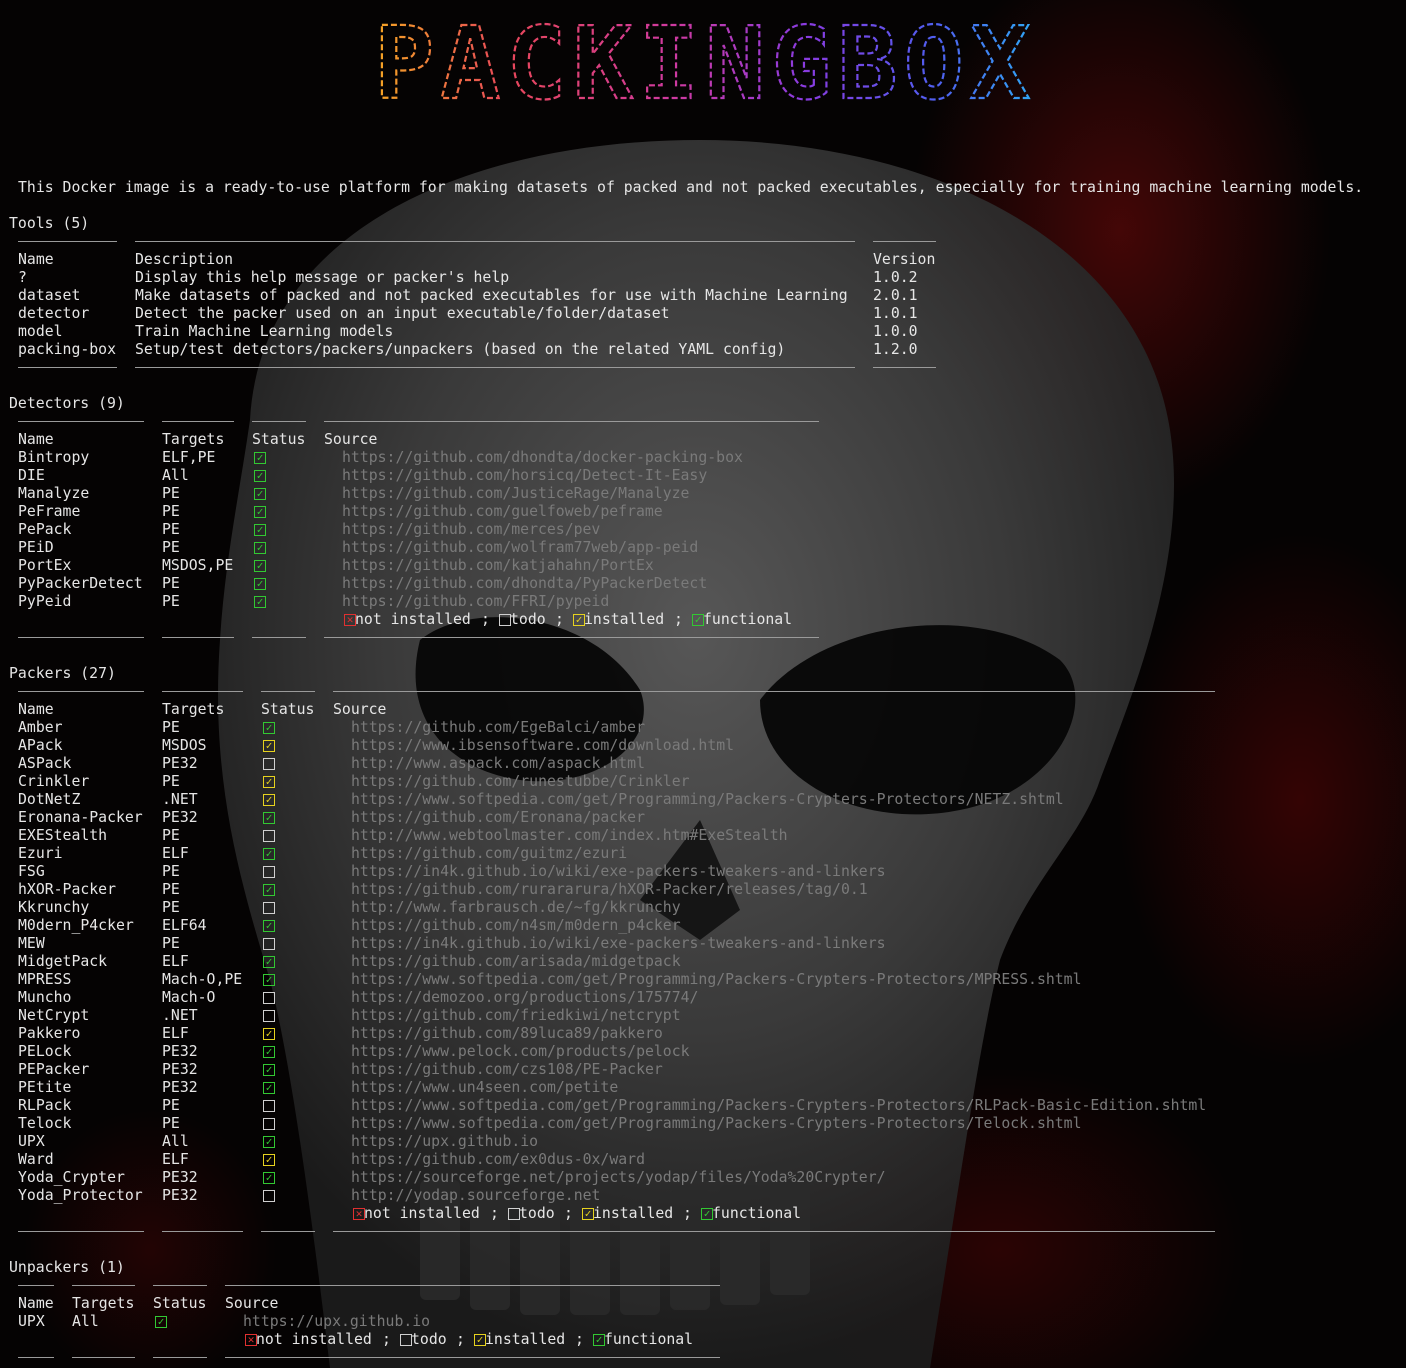  What do you see at coordinates (507, 1034) in the screenshot?
I see `packers-row-source-link: https://github.com/89luca89/pakkero` at bounding box center [507, 1034].